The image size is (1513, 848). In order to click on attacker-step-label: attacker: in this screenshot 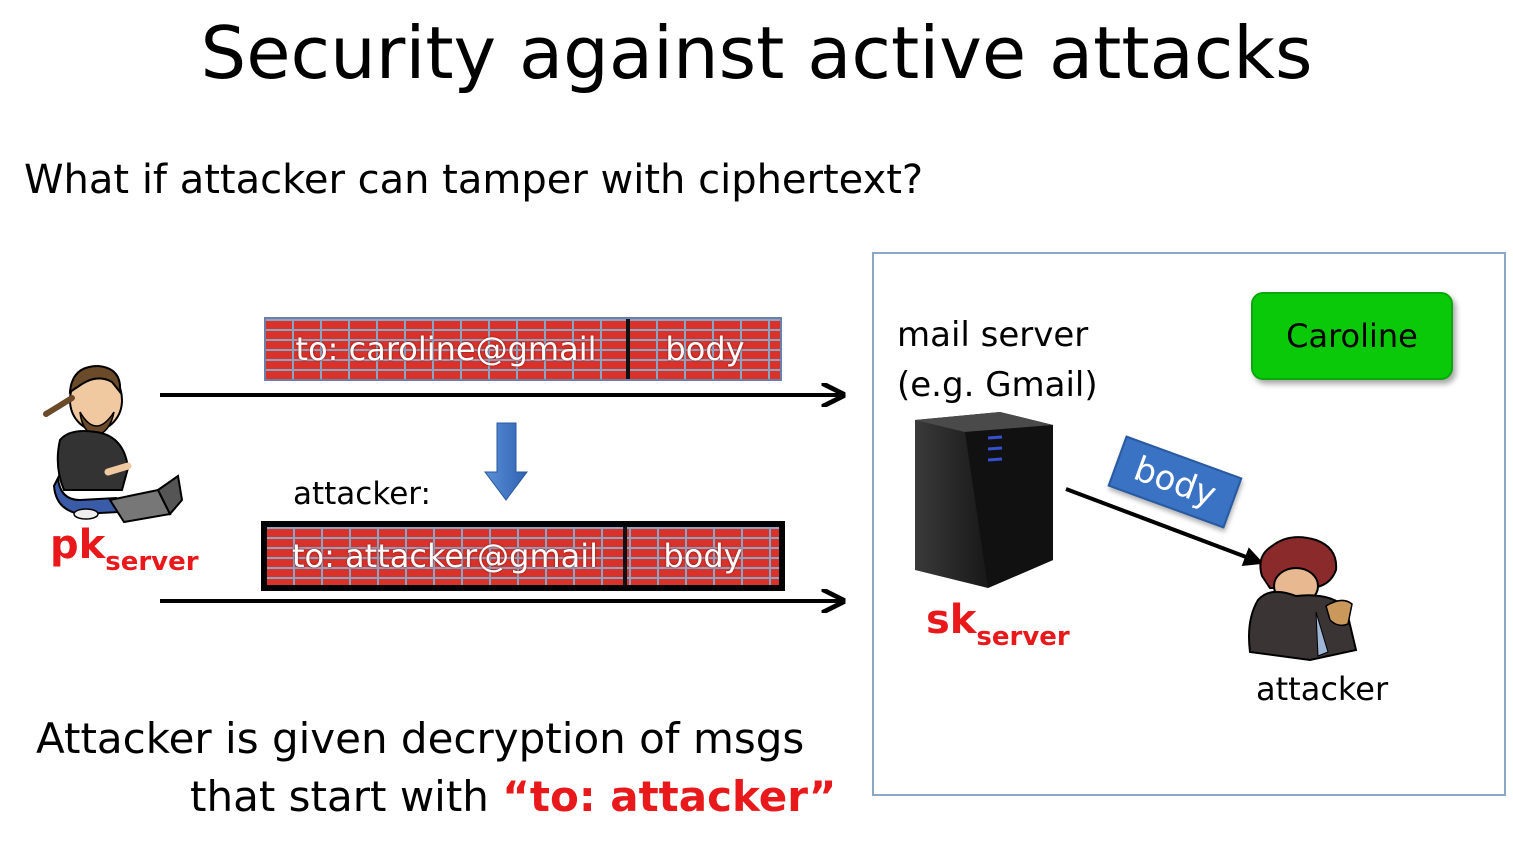, I will do `click(362, 494)`.